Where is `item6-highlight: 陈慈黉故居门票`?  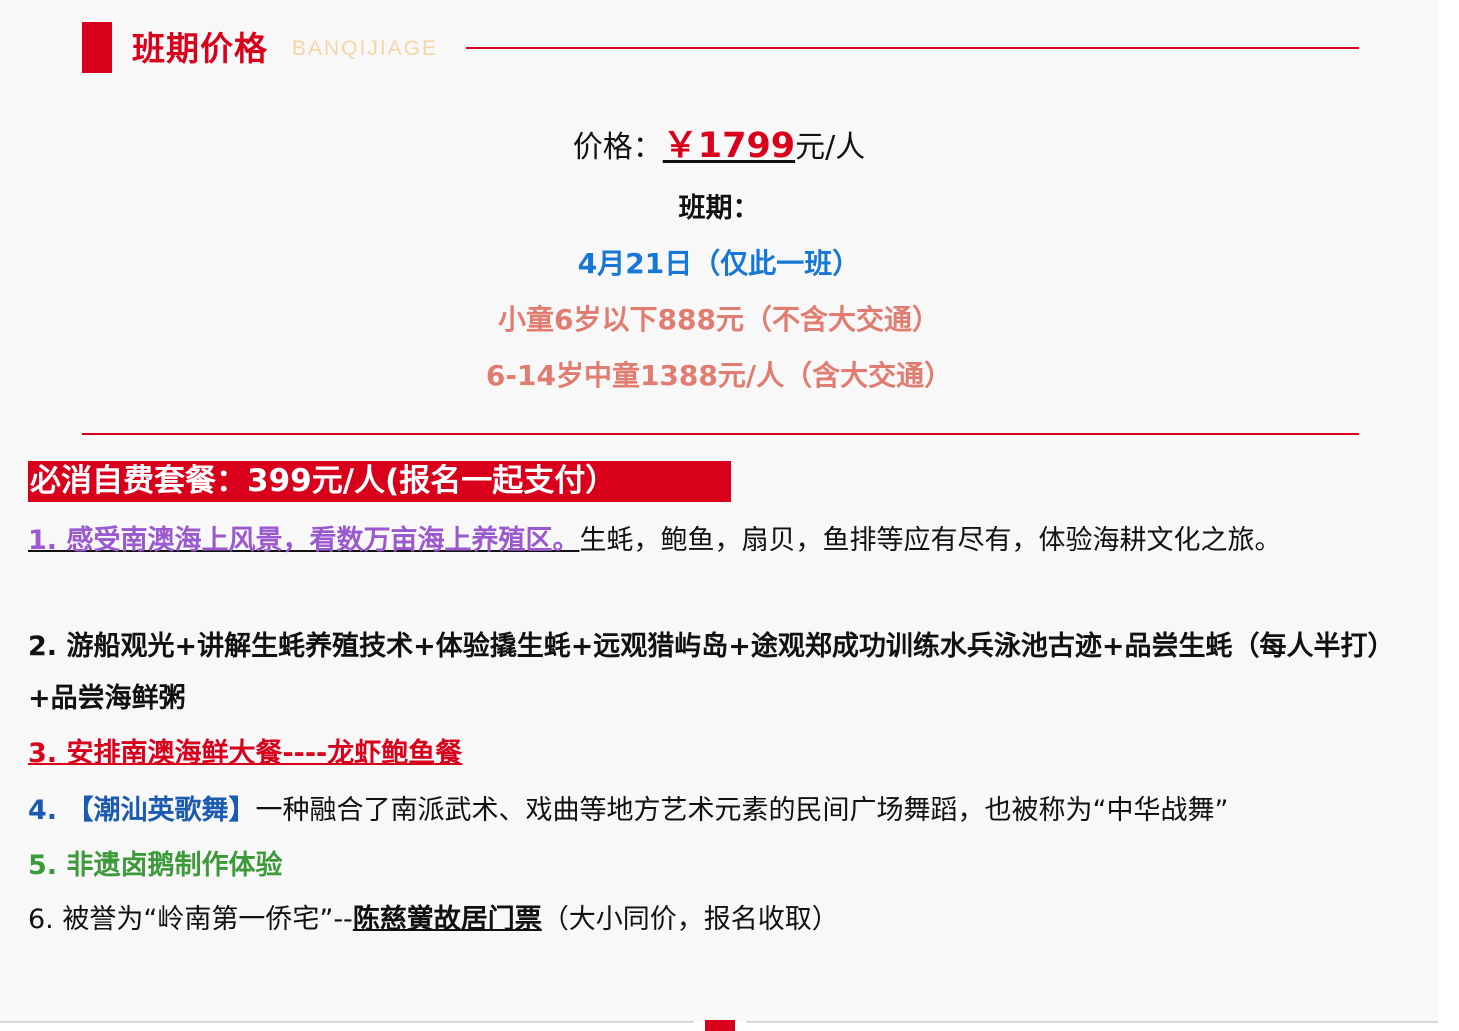
item6-highlight: 陈慈黉故居门票 is located at coordinates (447, 919).